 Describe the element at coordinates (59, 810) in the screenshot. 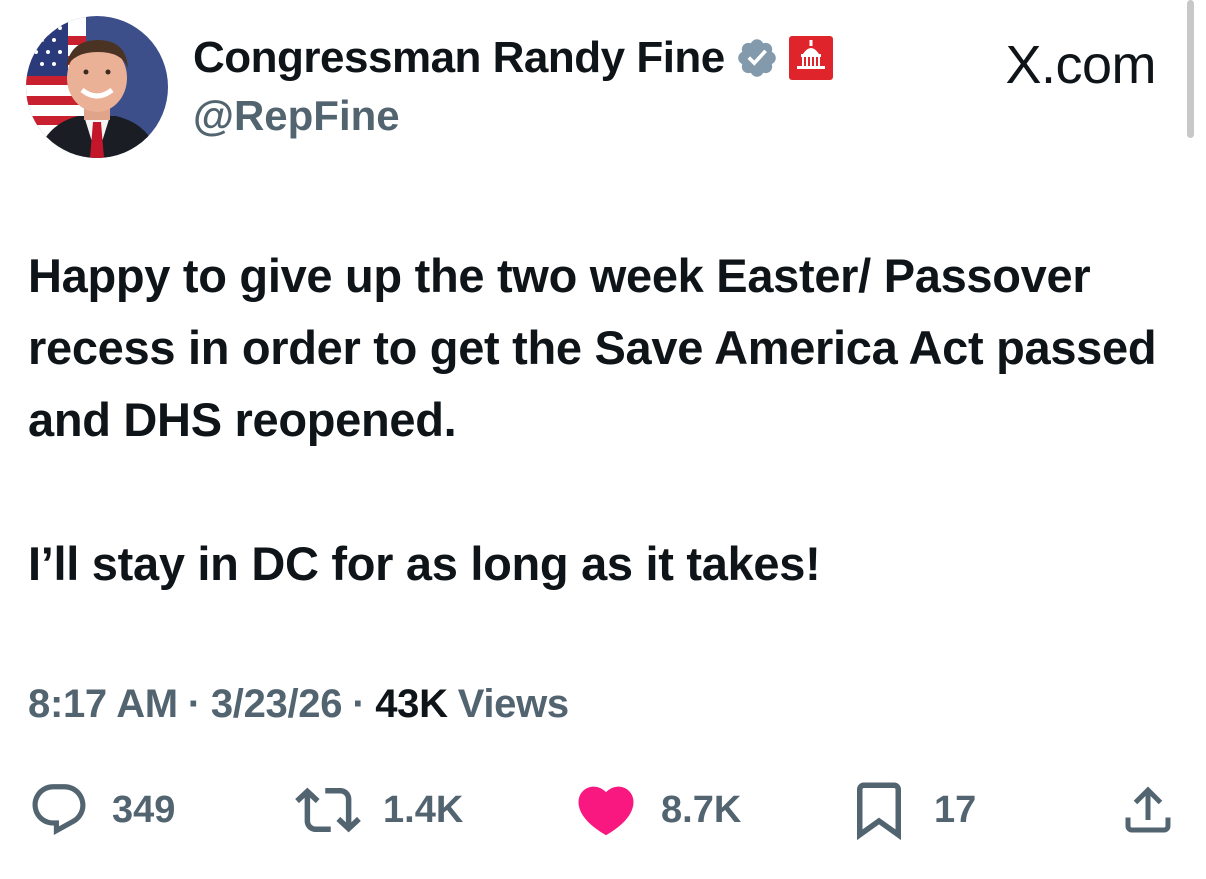

I see `reply-icon` at that location.